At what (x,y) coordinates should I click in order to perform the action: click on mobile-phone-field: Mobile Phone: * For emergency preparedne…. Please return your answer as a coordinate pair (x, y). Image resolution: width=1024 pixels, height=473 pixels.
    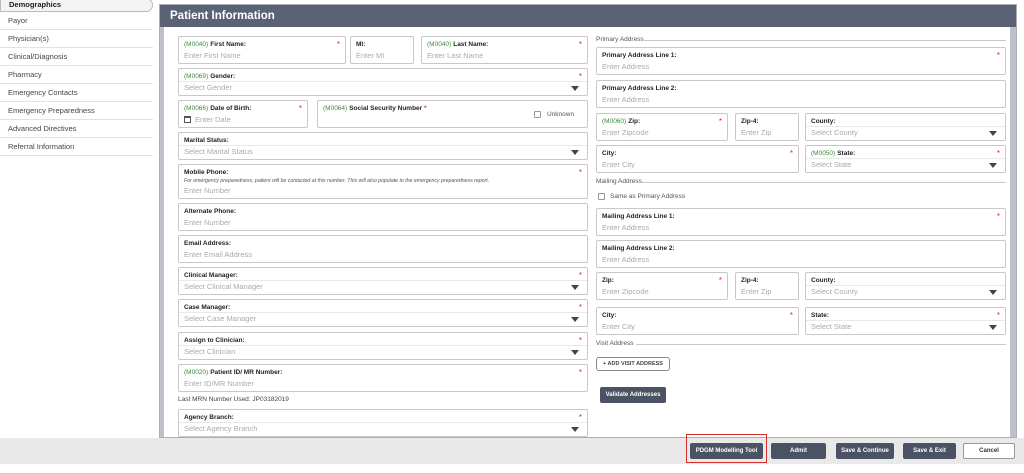
    Looking at the image, I should click on (383, 181).